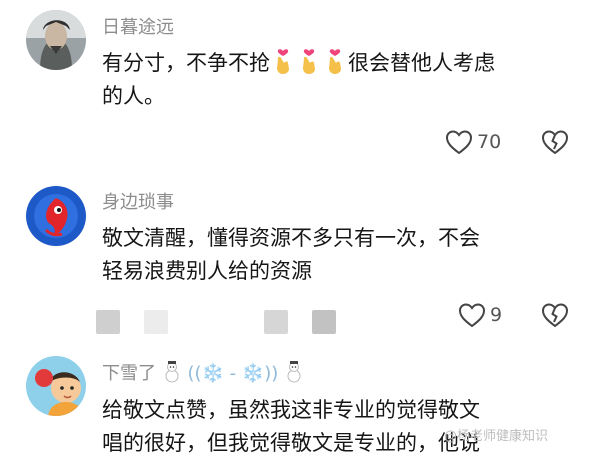 The image size is (600, 456). I want to click on like-button: 9, so click(480, 315).